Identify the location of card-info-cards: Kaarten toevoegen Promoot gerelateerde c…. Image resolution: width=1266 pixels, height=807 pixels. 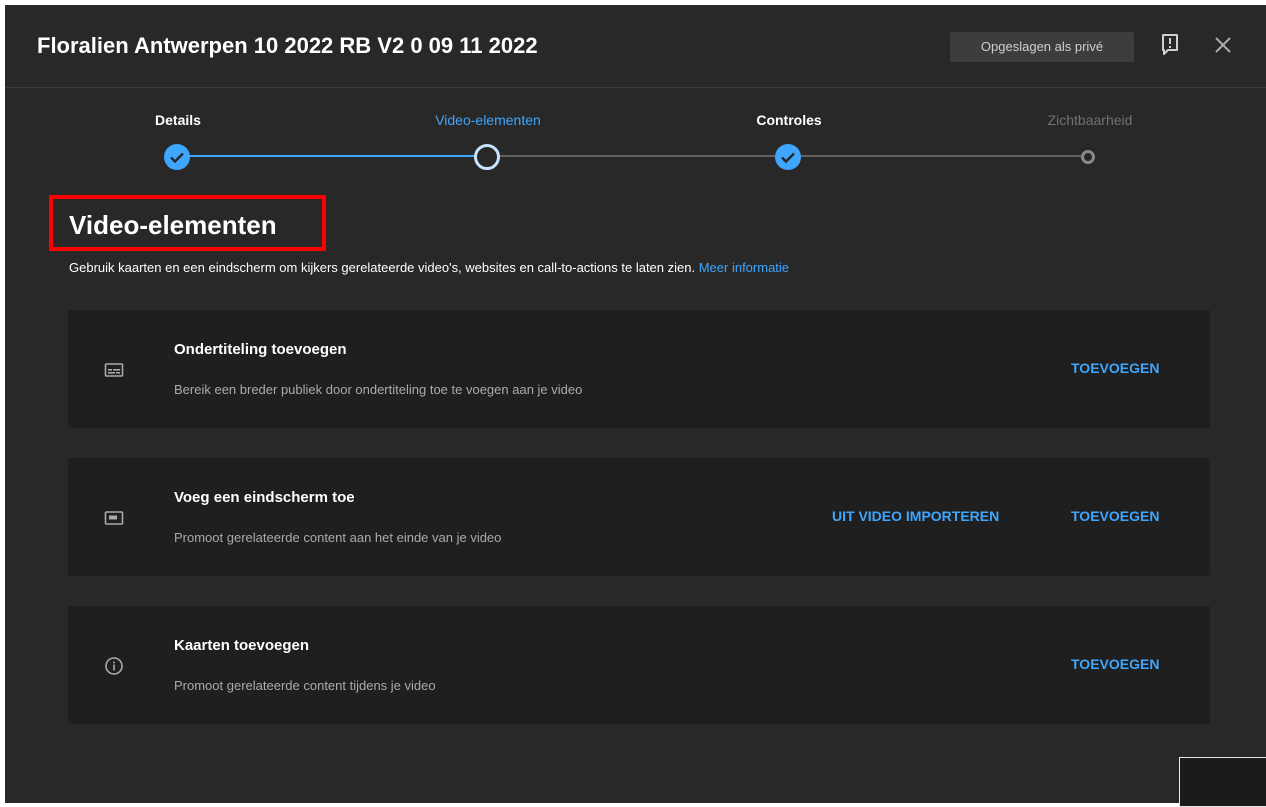
(639, 665).